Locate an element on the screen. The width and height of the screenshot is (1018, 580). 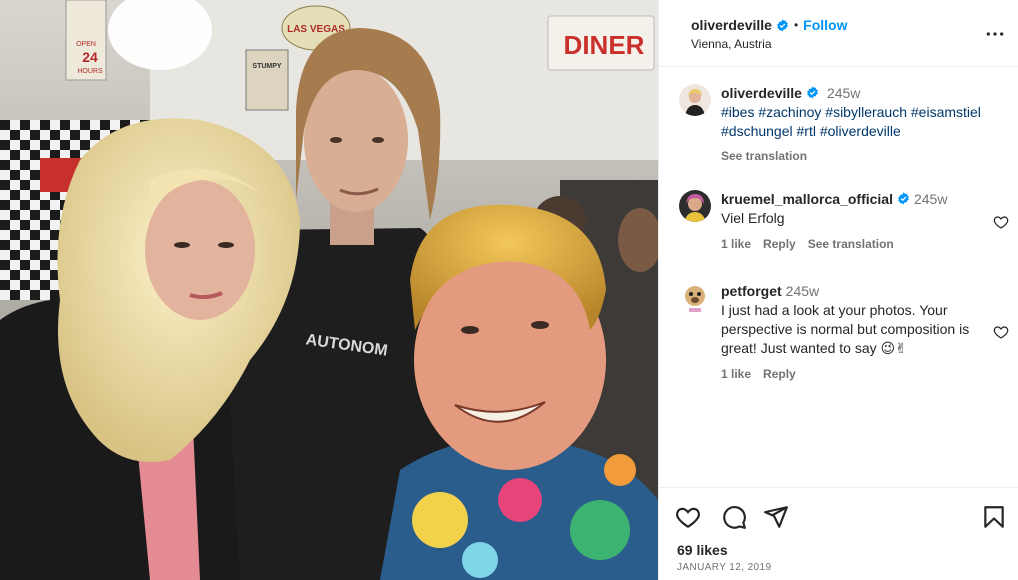
shirt-pattern-cyan is located at coordinates (480, 560).